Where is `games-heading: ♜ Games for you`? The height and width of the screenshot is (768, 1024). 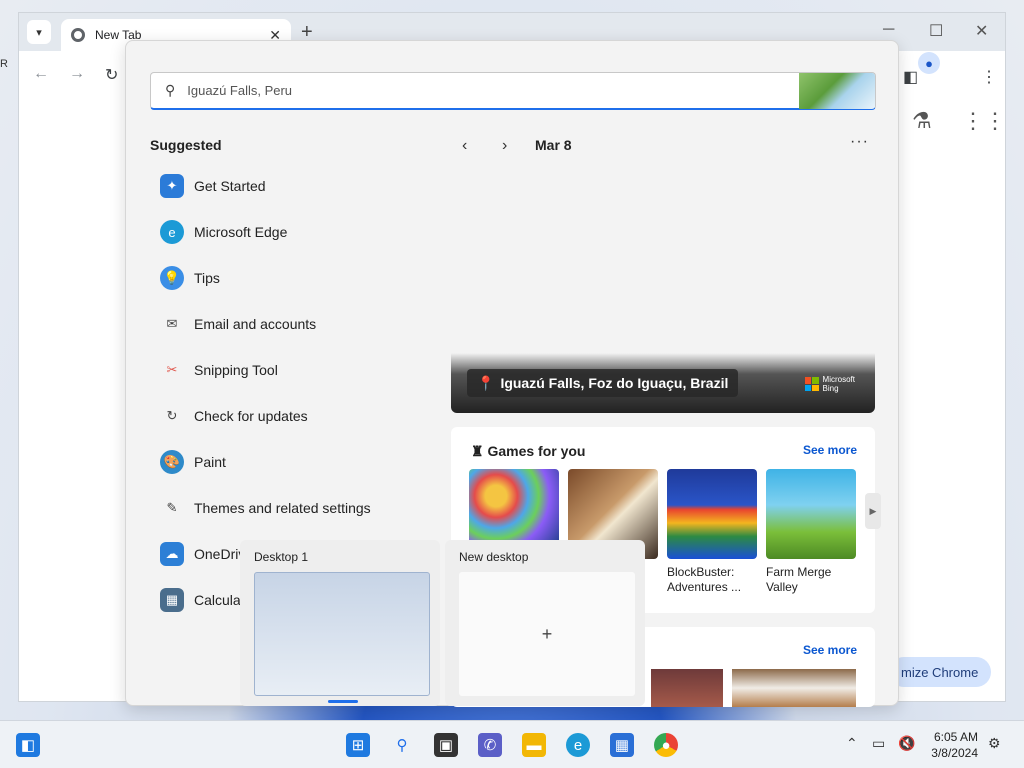 games-heading: ♜ Games for you is located at coordinates (528, 451).